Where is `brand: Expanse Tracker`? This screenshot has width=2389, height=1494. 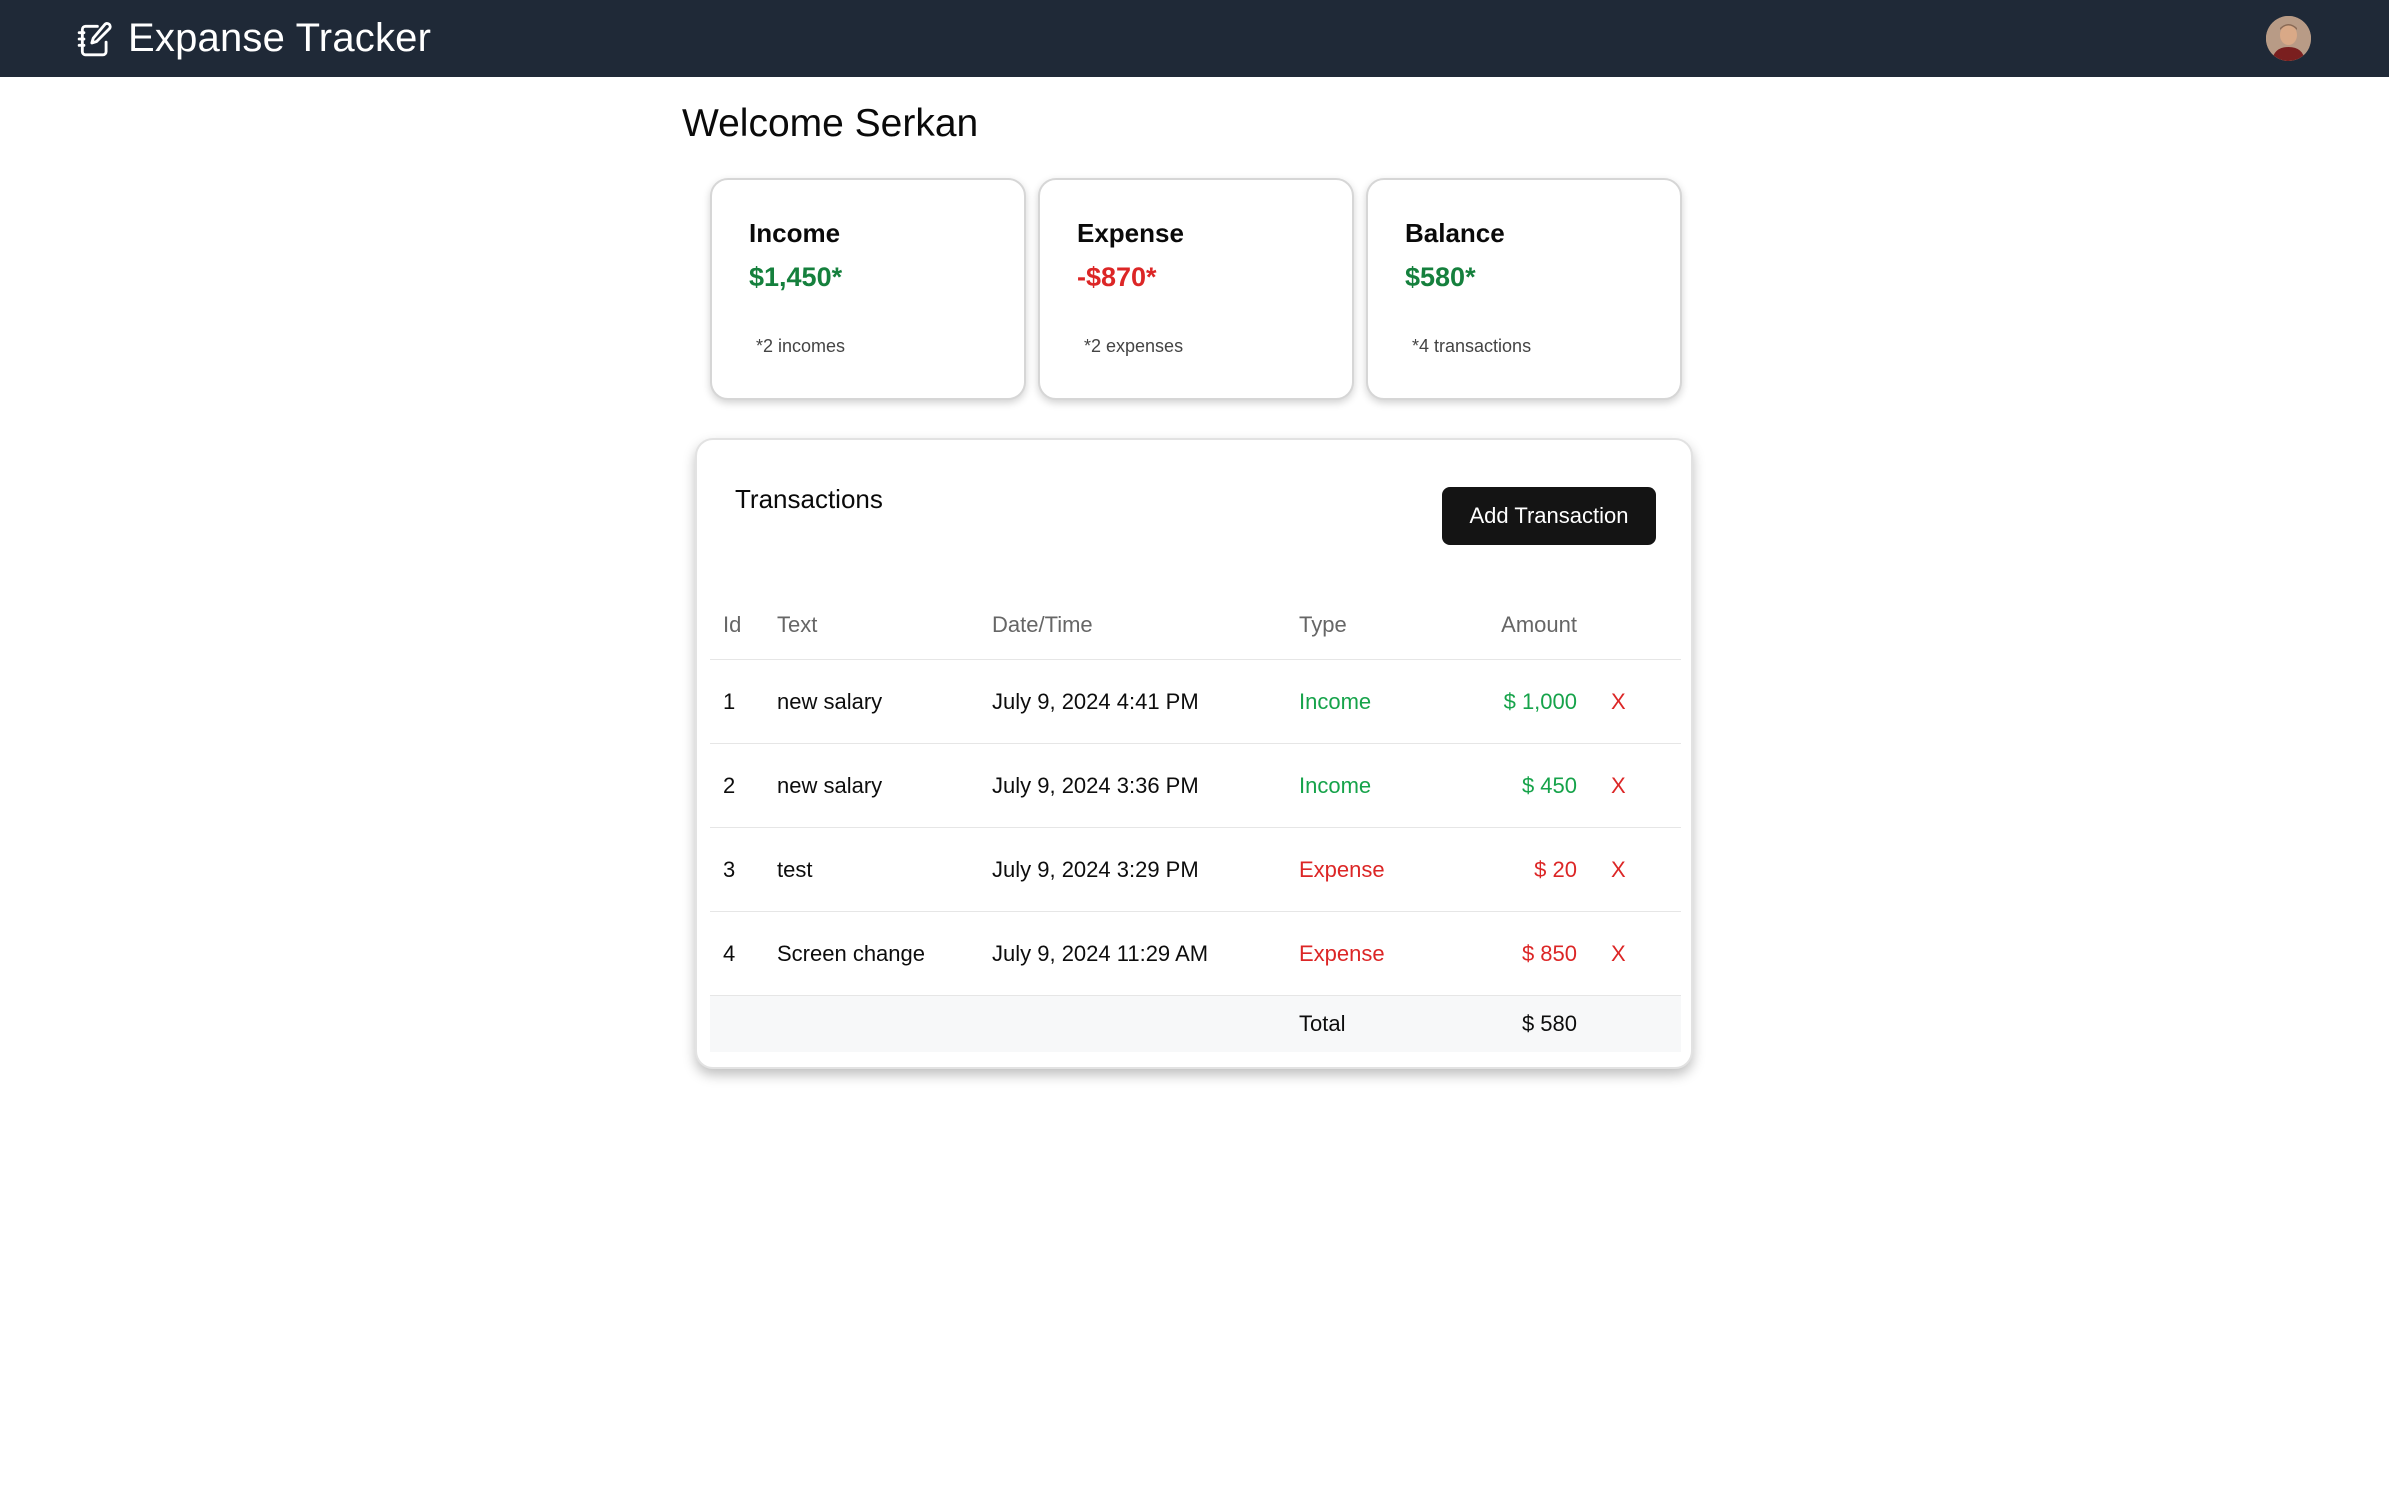 brand: Expanse Tracker is located at coordinates (253, 38).